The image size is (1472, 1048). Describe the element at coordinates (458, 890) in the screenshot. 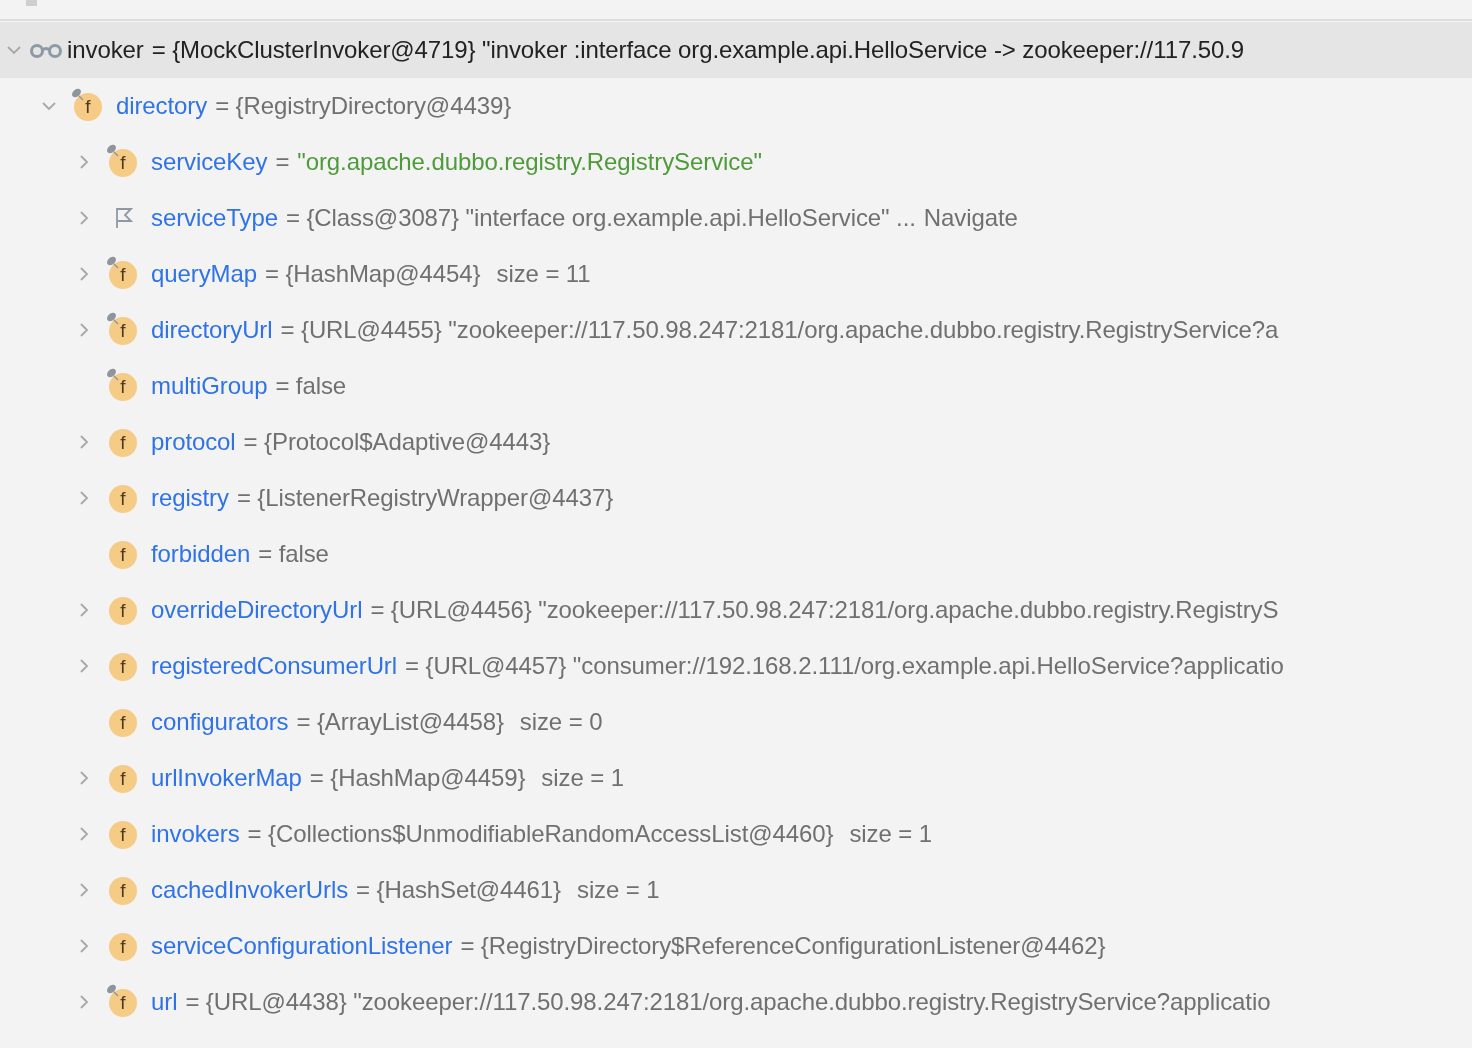

I see `variable-value: = {HashSet@4461}` at that location.